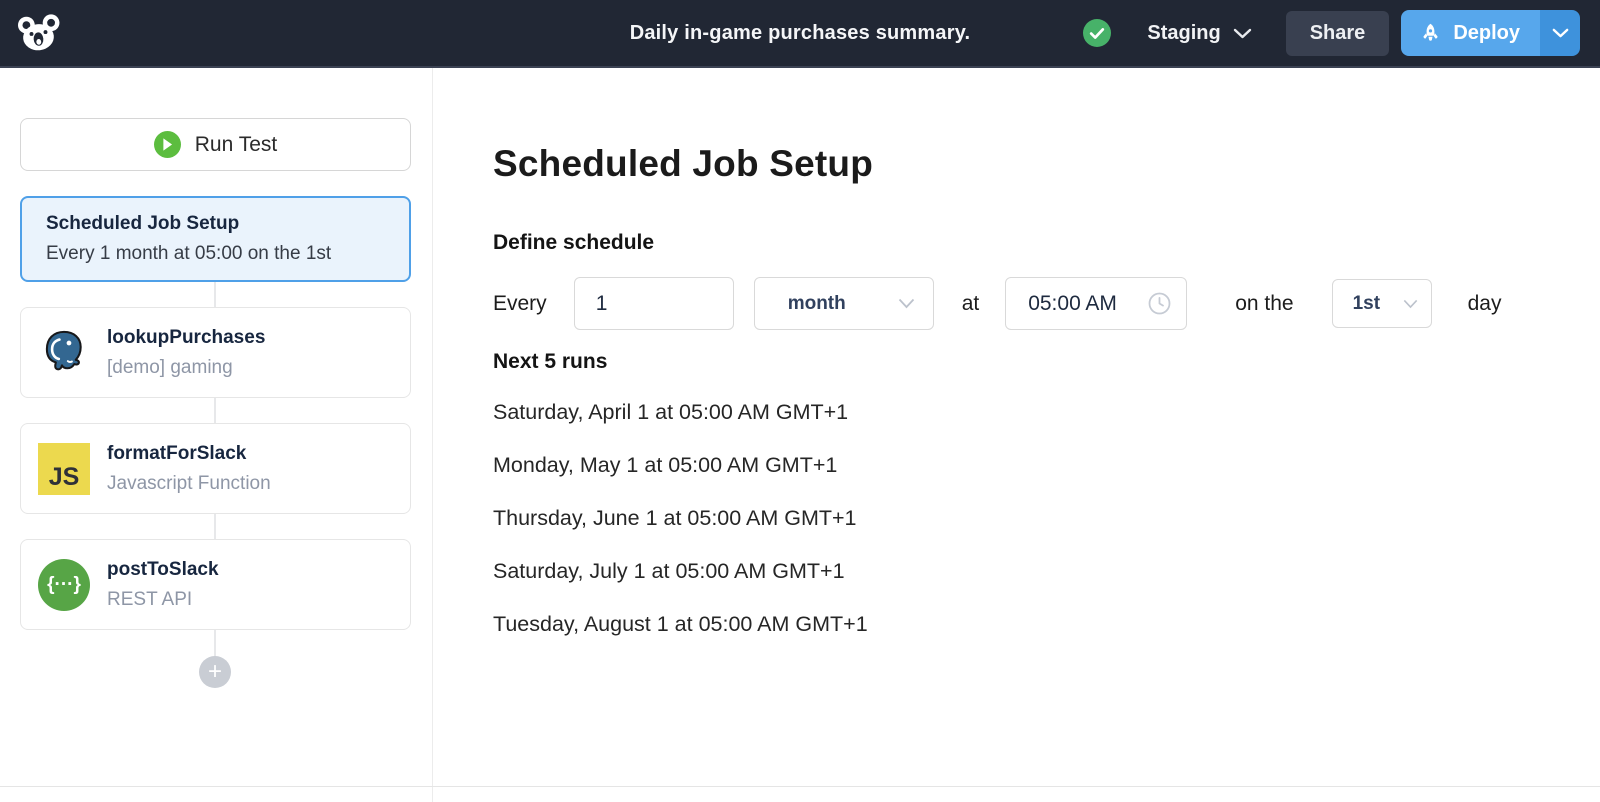 The width and height of the screenshot is (1600, 802). I want to click on step-post-to-slack: {···} postToSlack REST API, so click(215, 584).